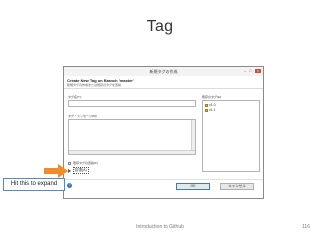 The image size is (320, 240). I want to click on cancel-button: キャンセル, so click(237, 186).